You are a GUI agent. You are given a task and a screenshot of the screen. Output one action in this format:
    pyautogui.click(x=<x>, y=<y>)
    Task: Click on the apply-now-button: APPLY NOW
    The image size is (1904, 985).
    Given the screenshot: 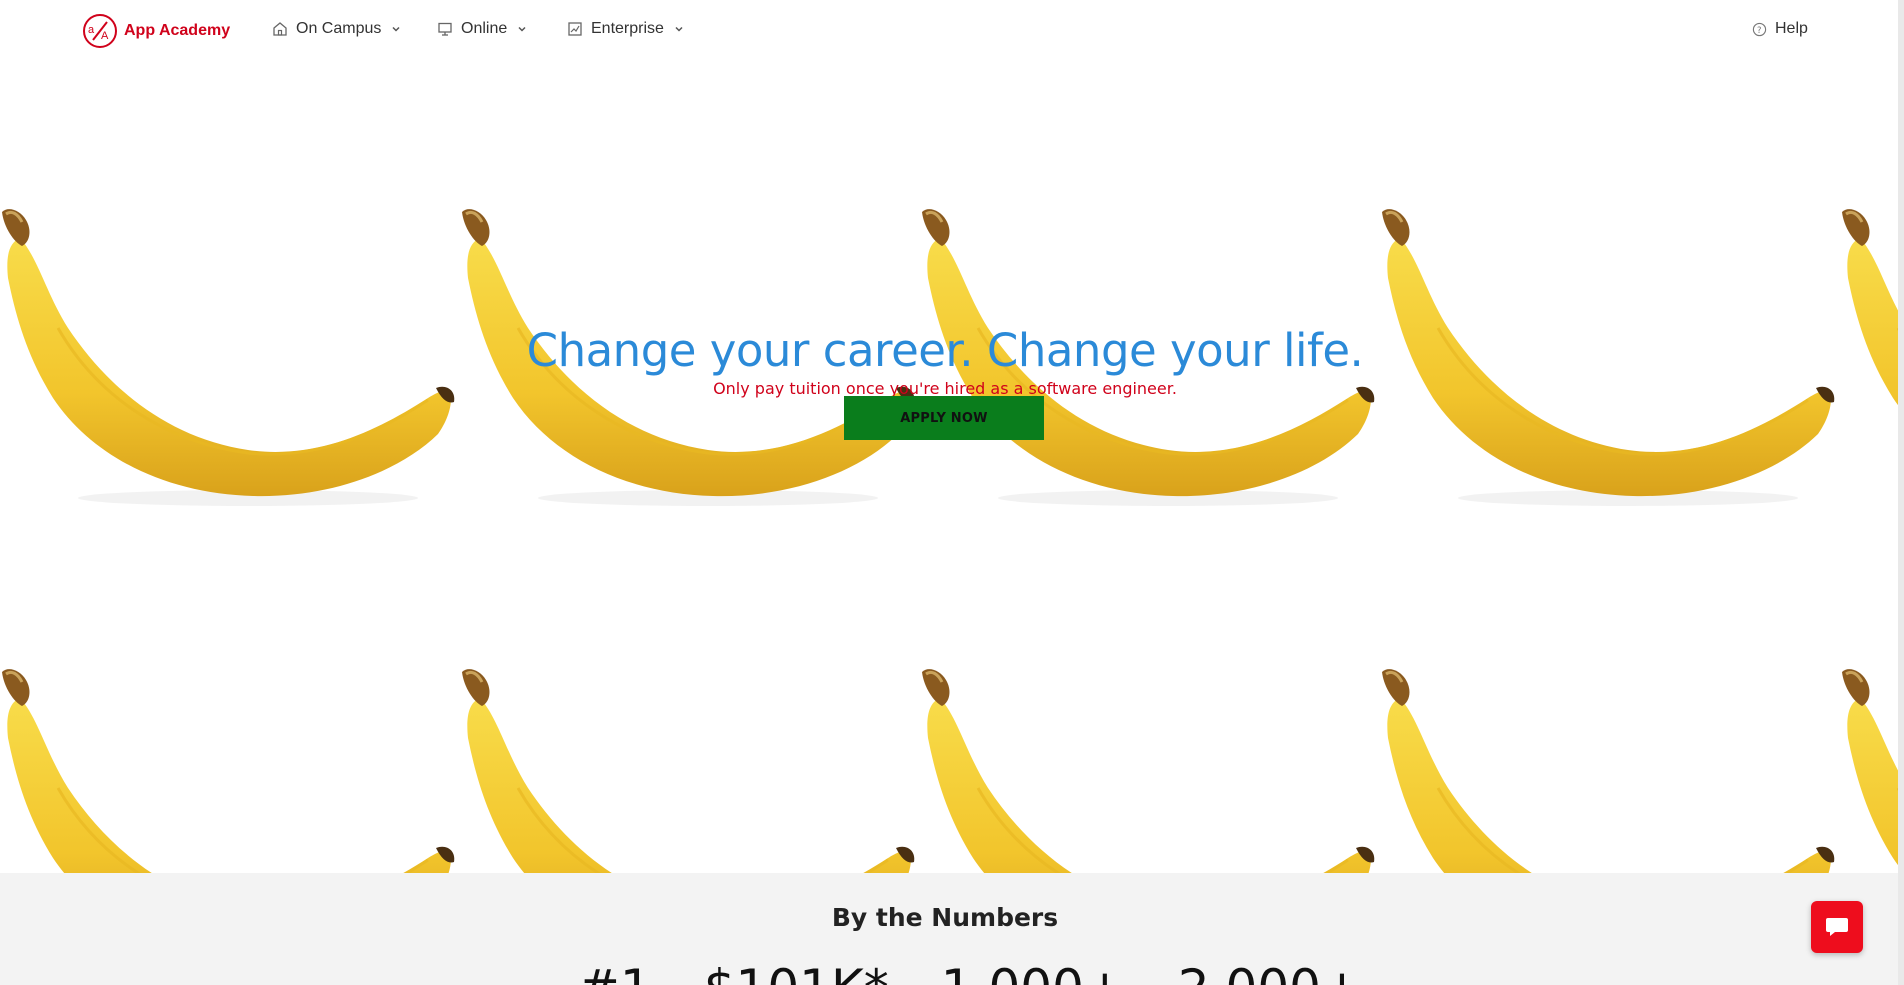 What is the action you would take?
    pyautogui.click(x=944, y=418)
    